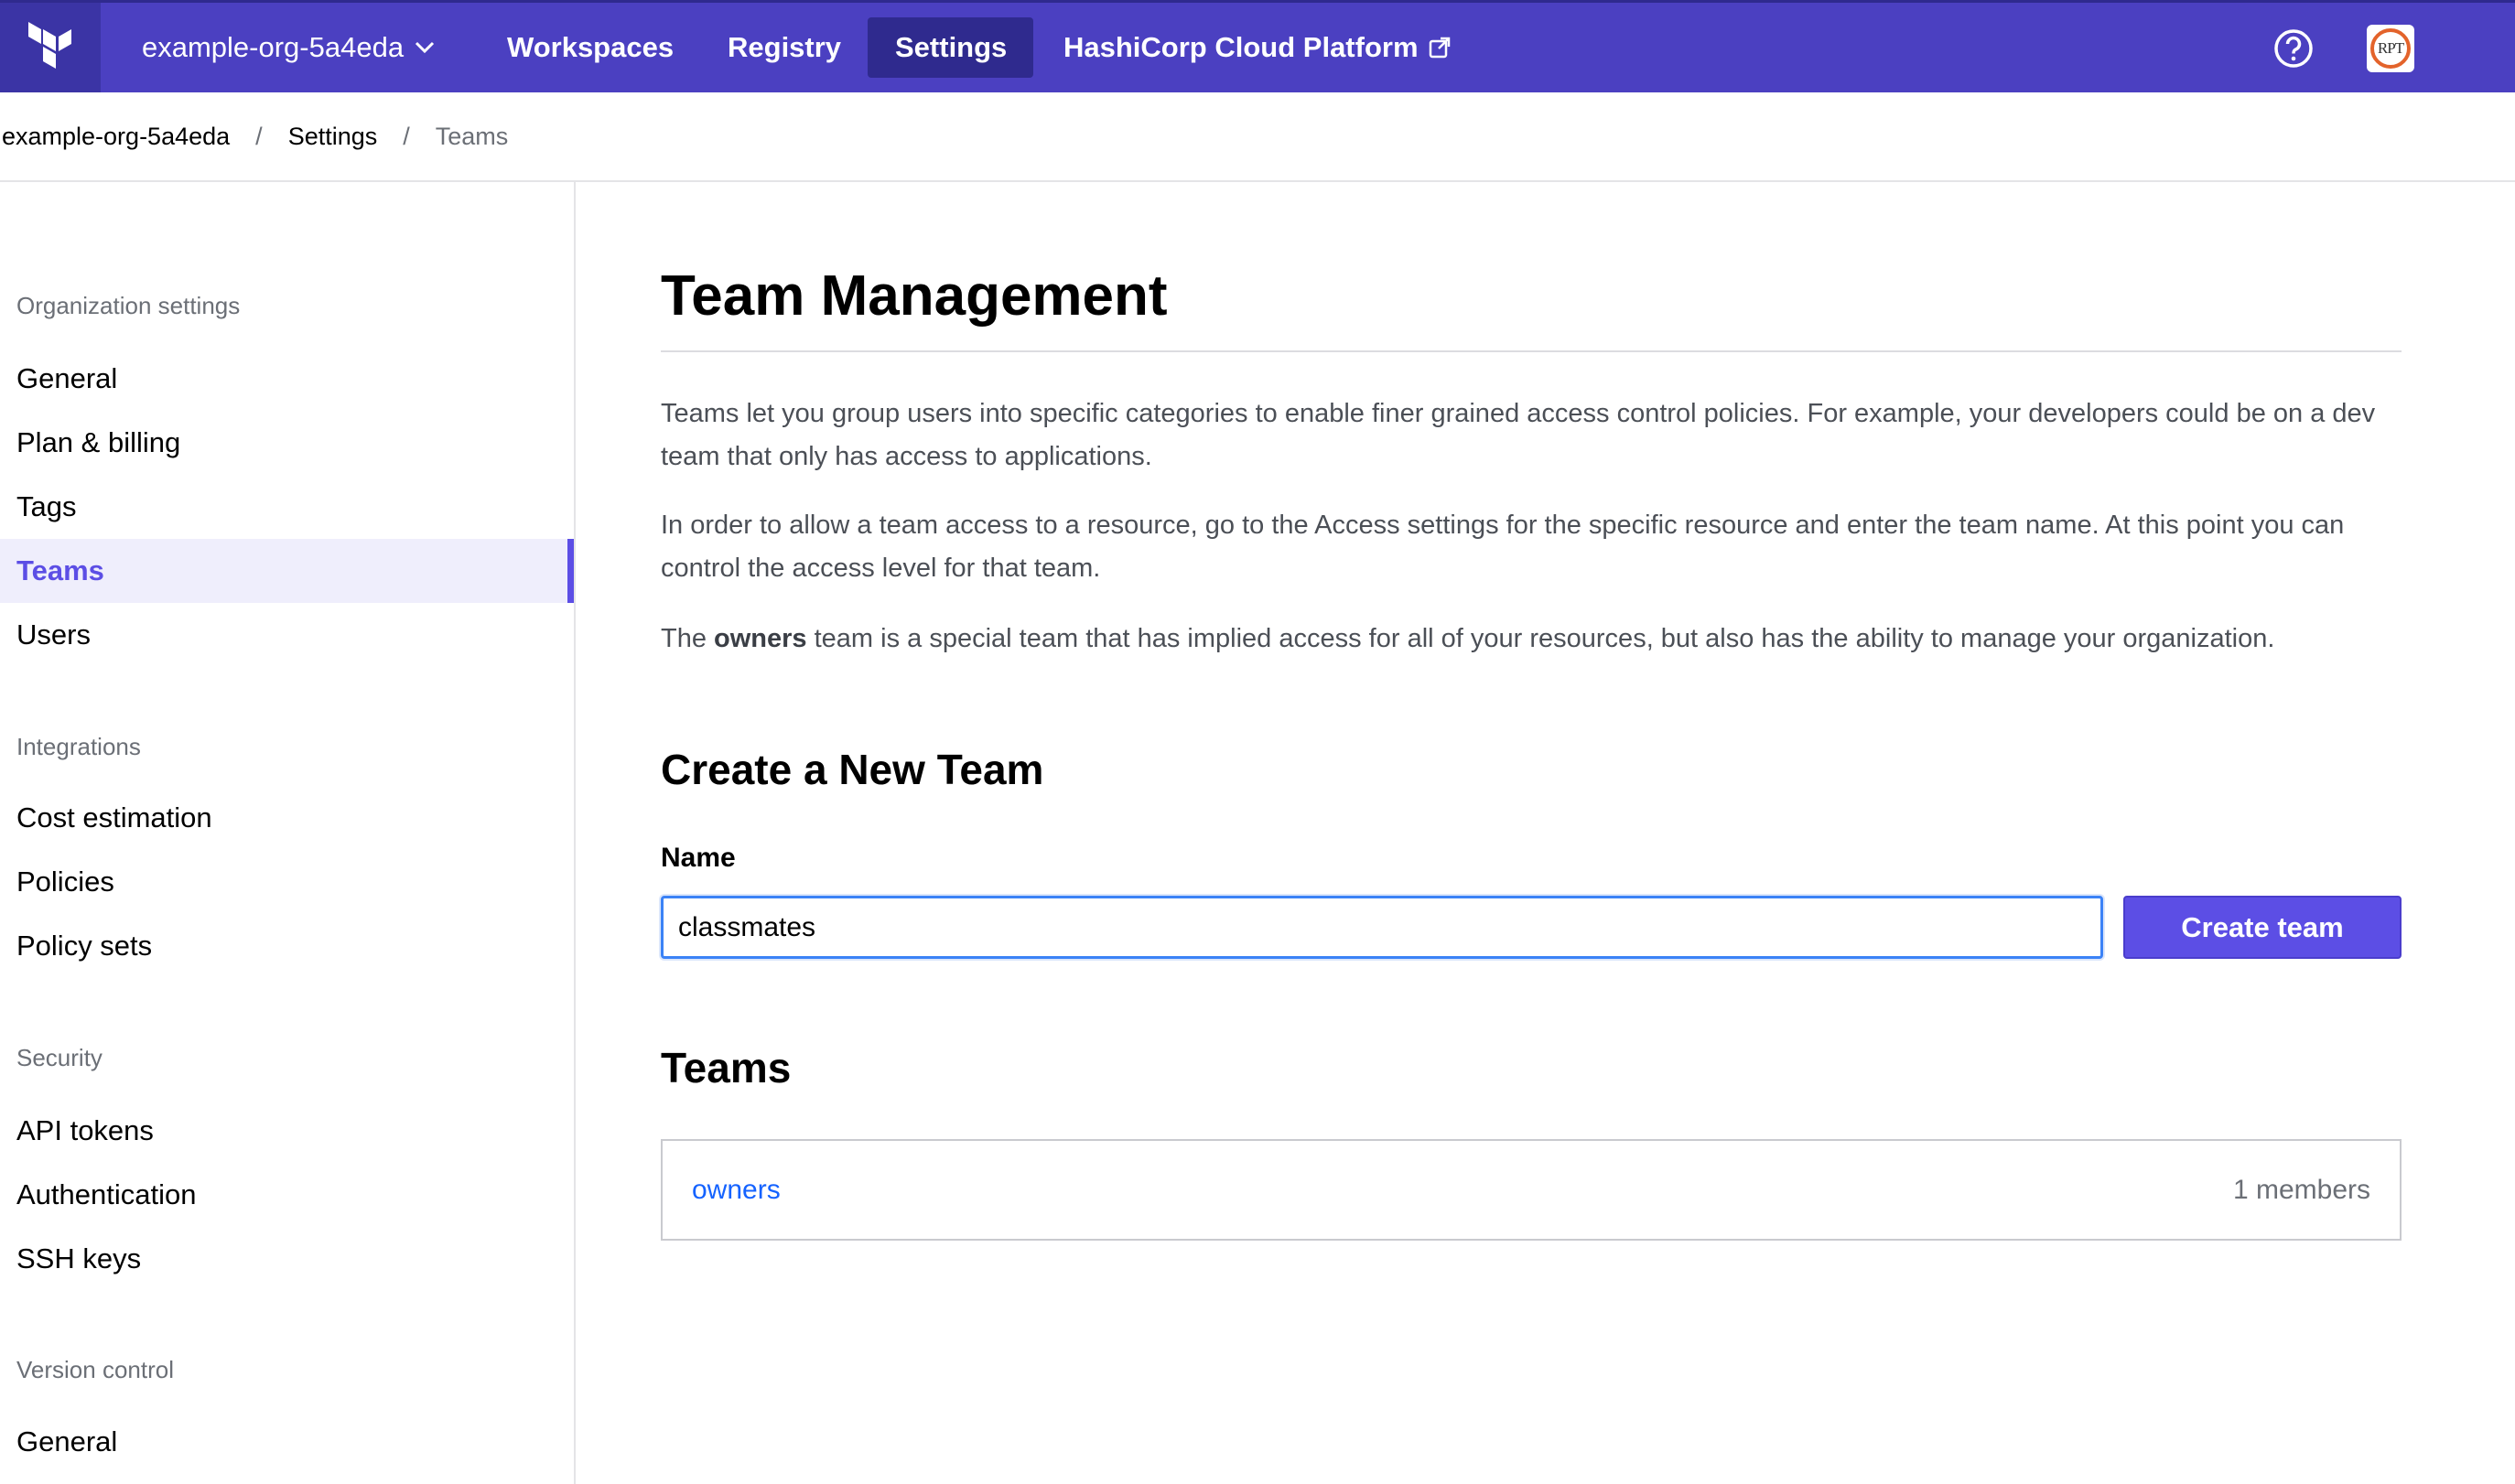  Describe the element at coordinates (287, 946) in the screenshot. I see `sidebar-item-policy-sets: Policy sets` at that location.